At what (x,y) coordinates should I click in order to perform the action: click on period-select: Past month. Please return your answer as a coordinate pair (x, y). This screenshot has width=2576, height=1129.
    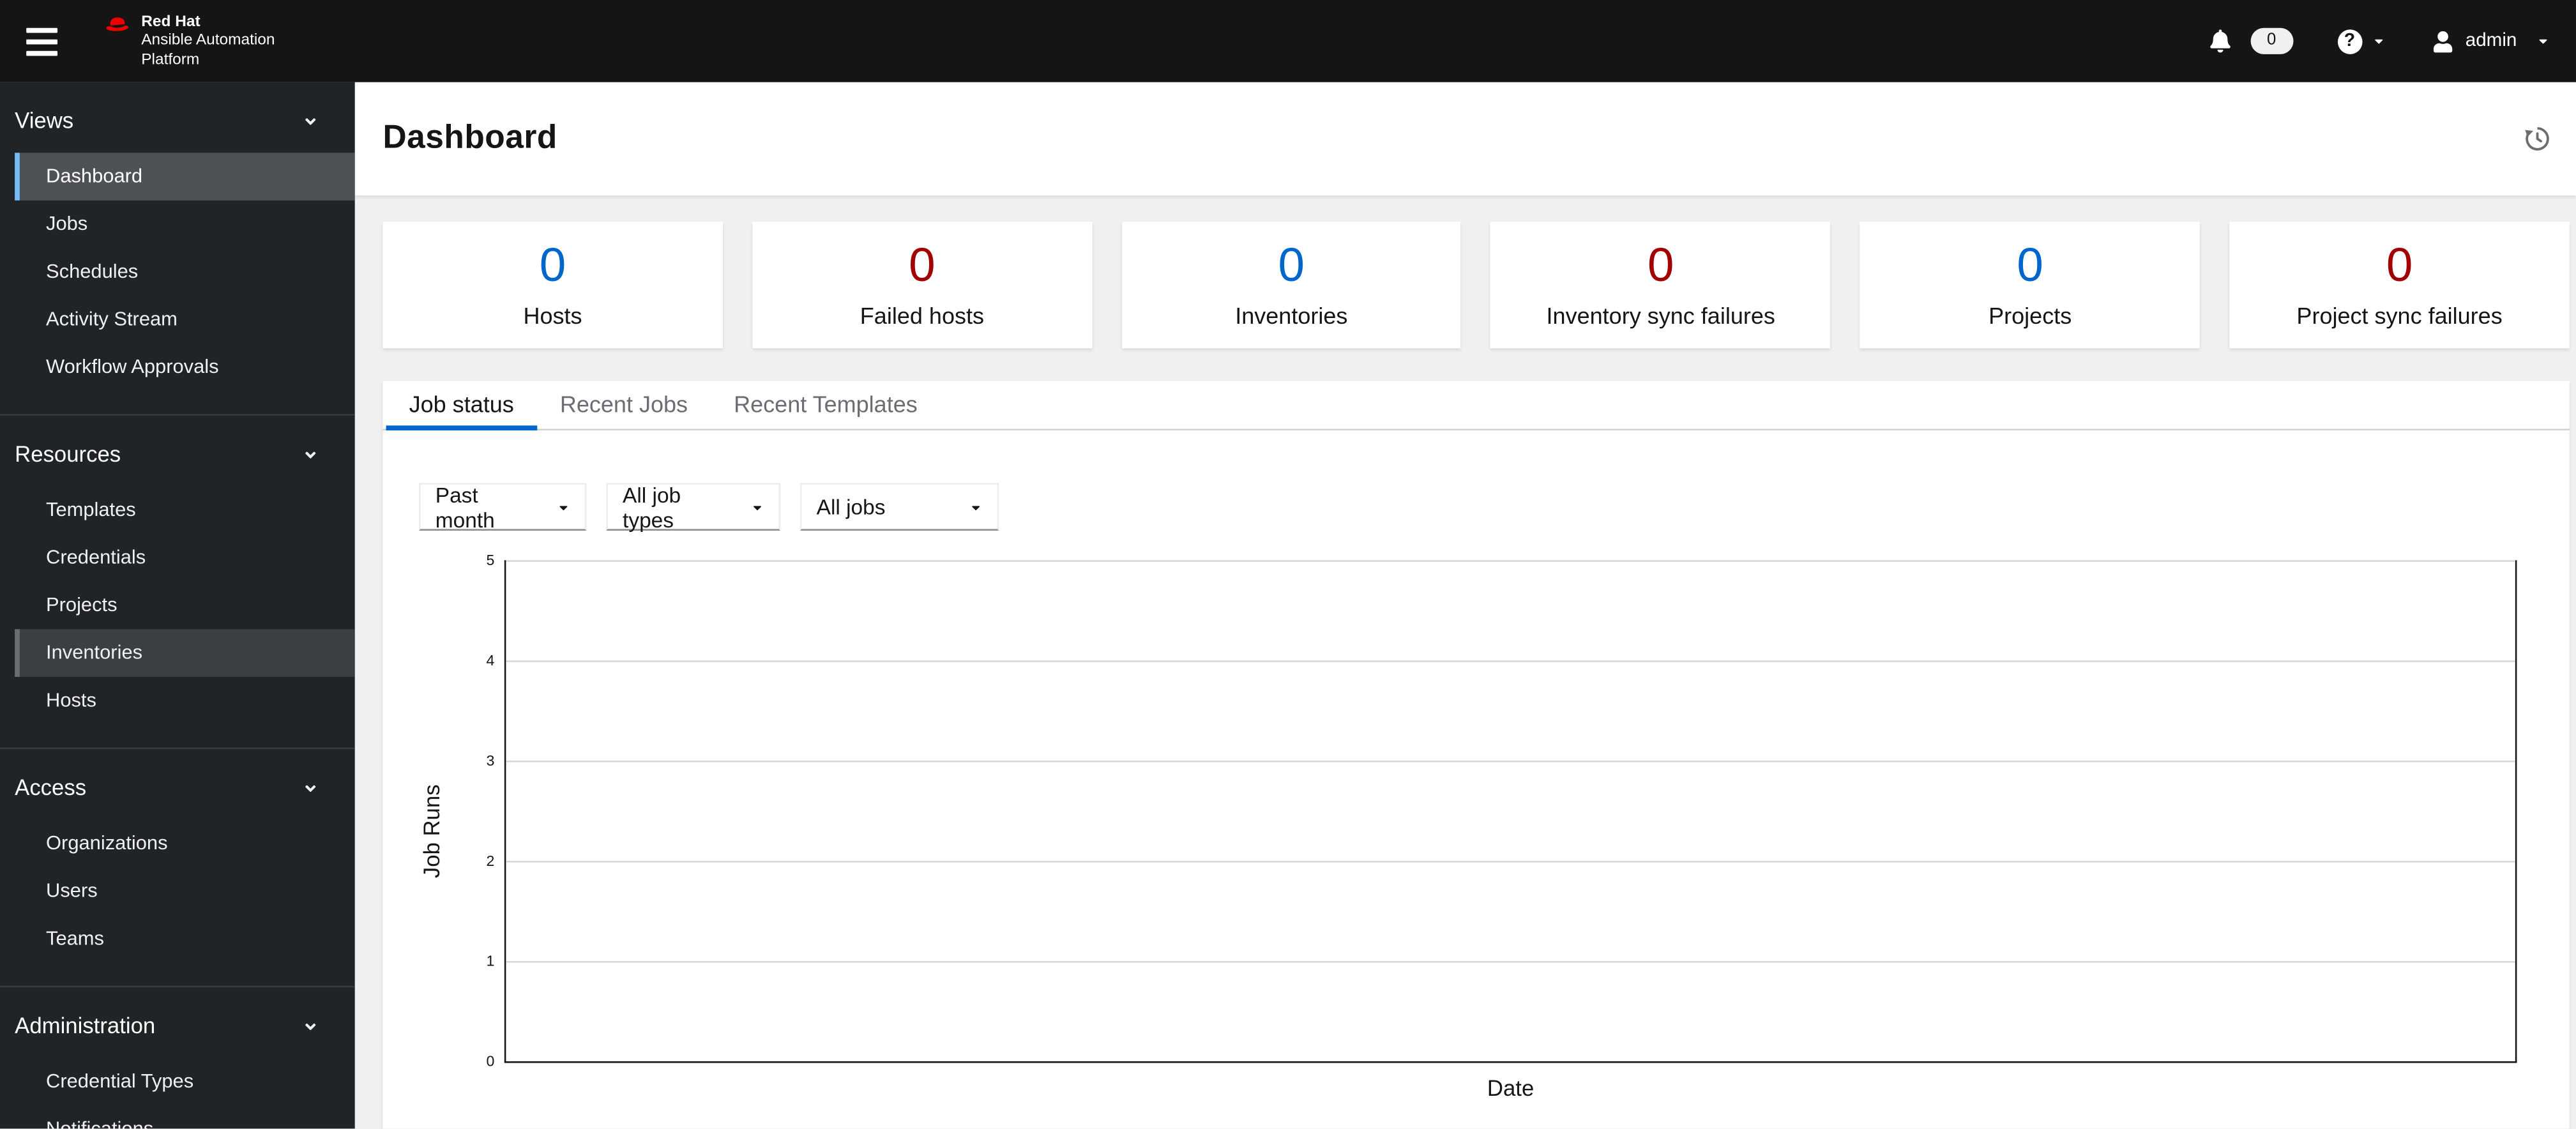
    Looking at the image, I should click on (503, 506).